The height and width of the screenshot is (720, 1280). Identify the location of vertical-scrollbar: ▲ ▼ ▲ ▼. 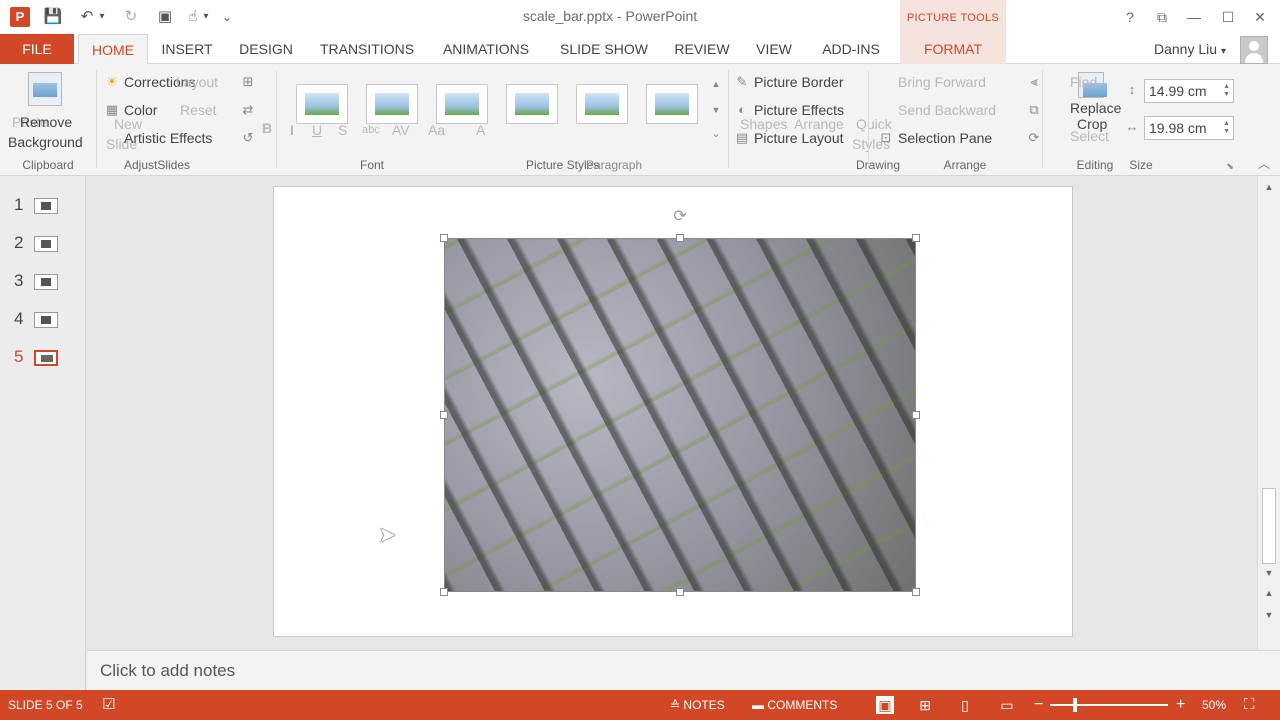
(1268, 413).